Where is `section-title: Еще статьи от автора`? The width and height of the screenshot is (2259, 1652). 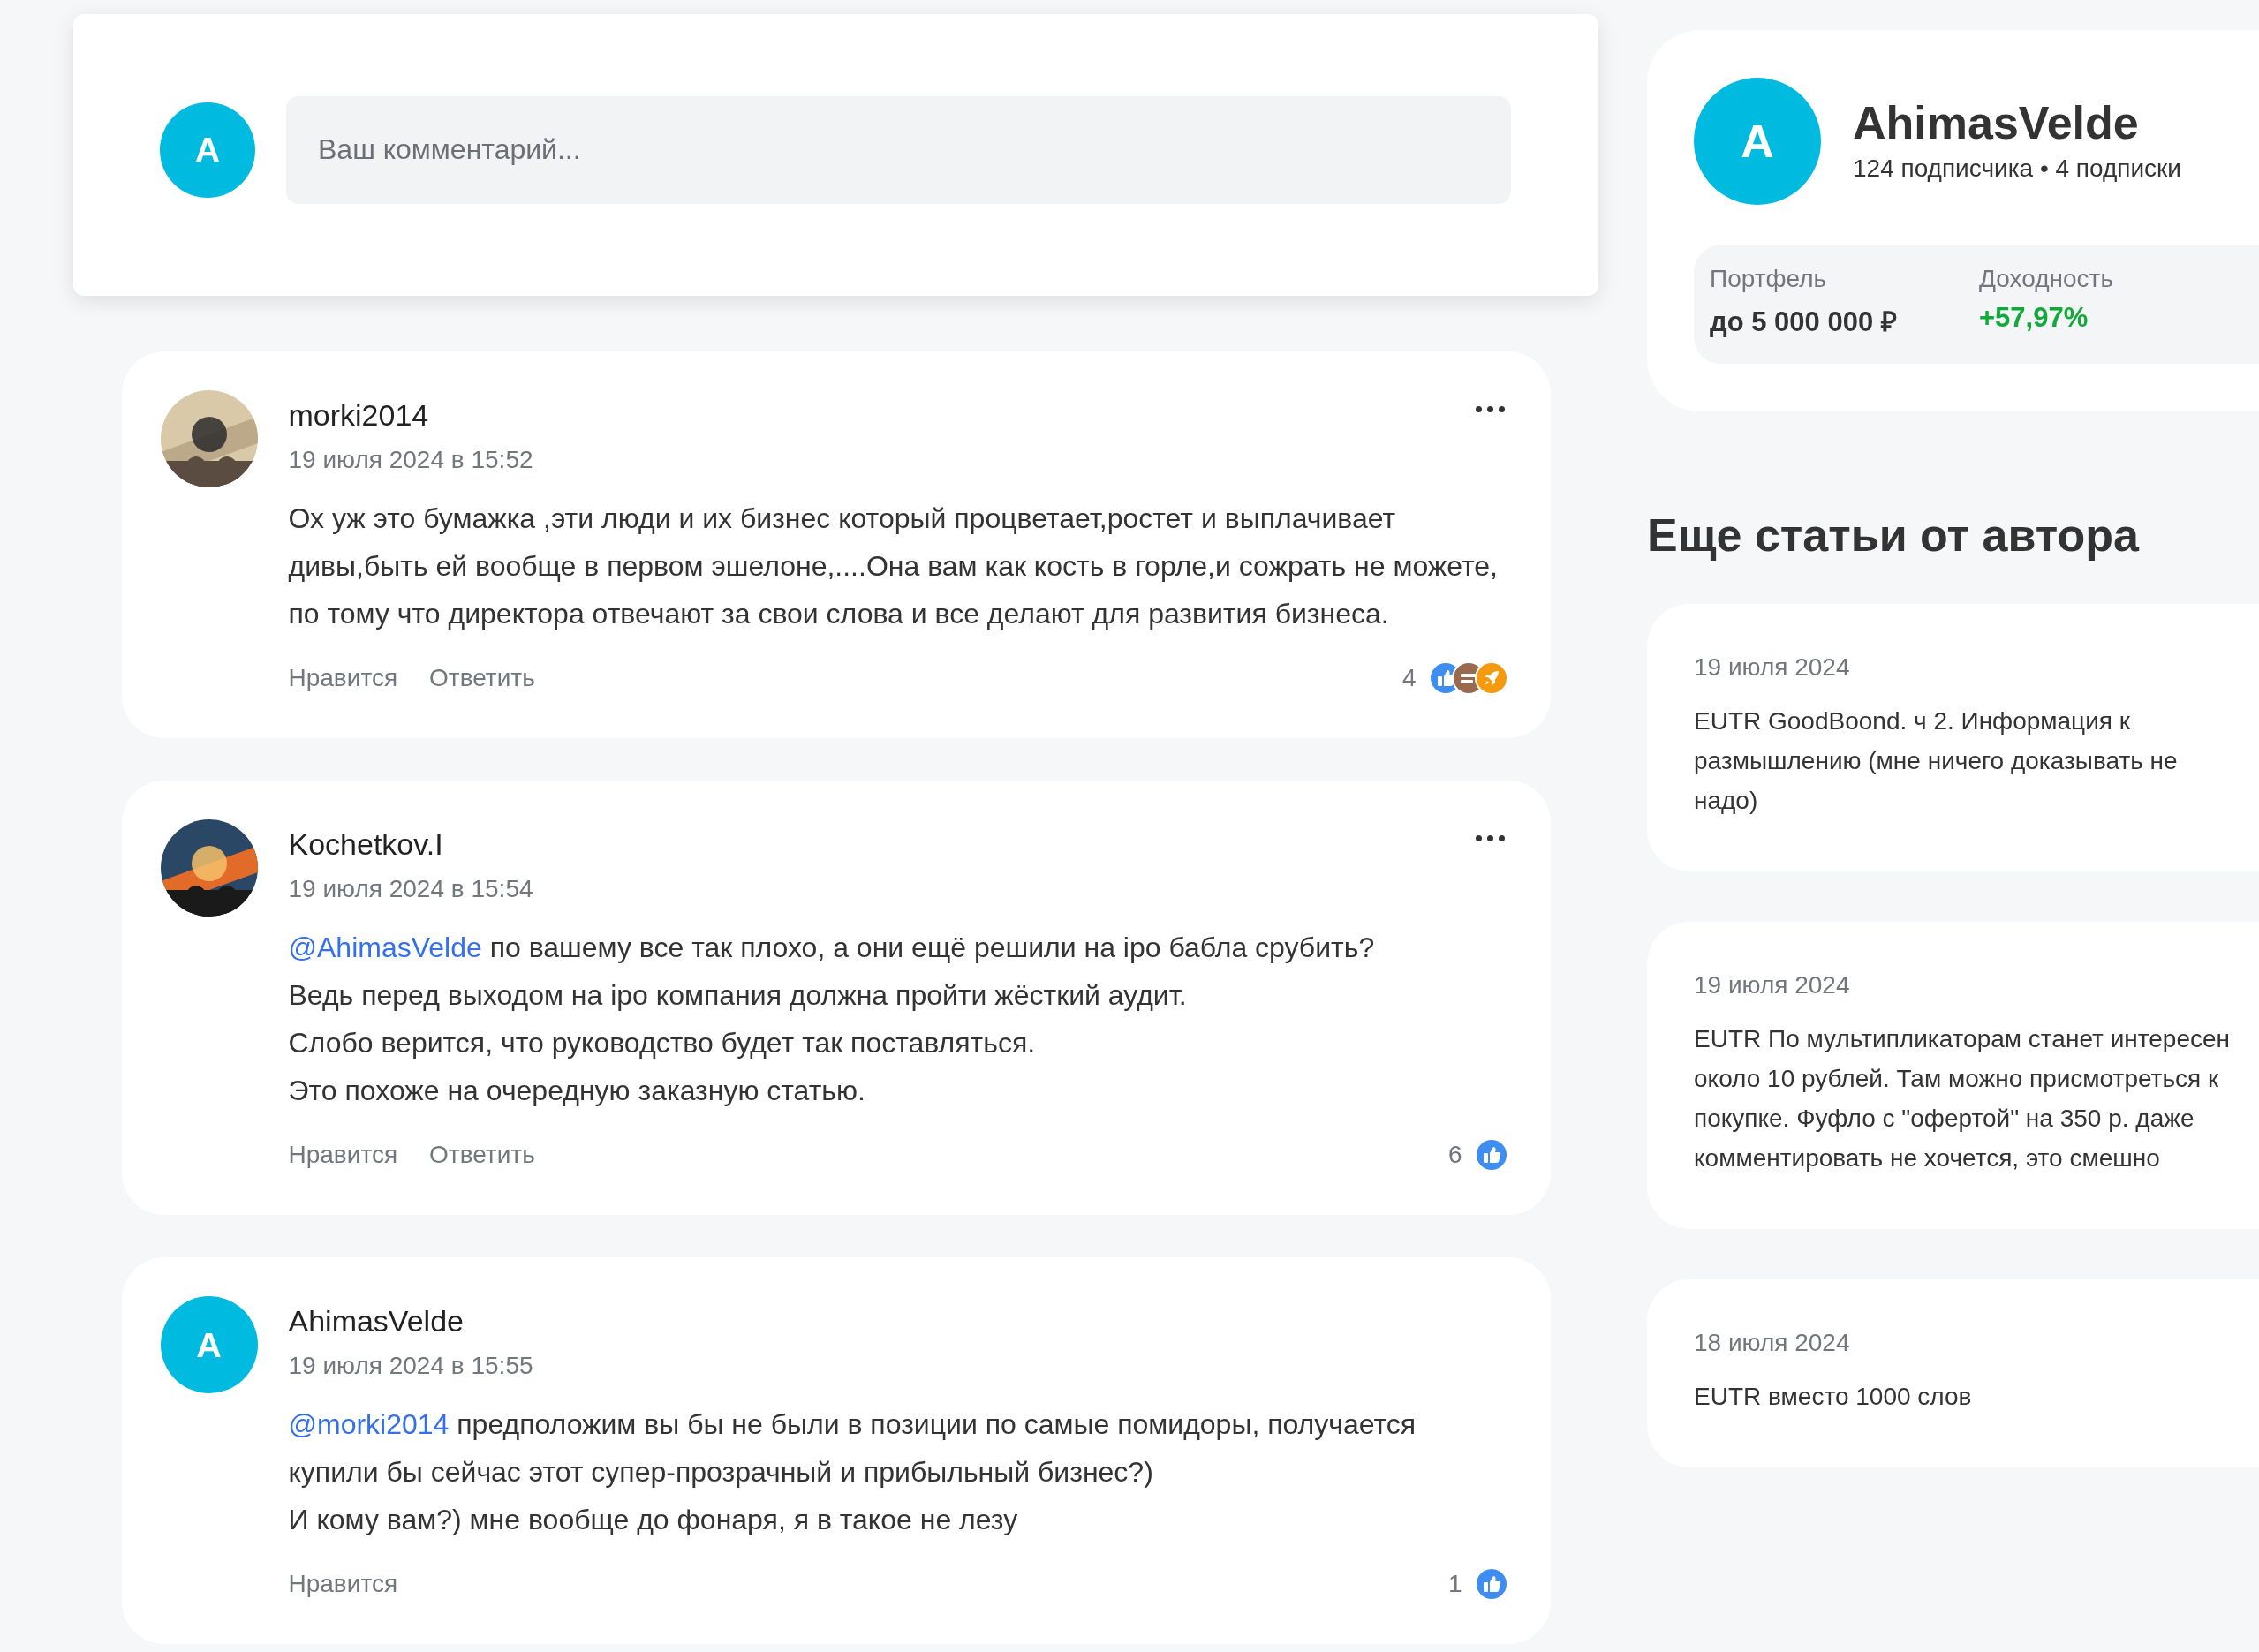 section-title: Еще статьи от автора is located at coordinates (1894, 536).